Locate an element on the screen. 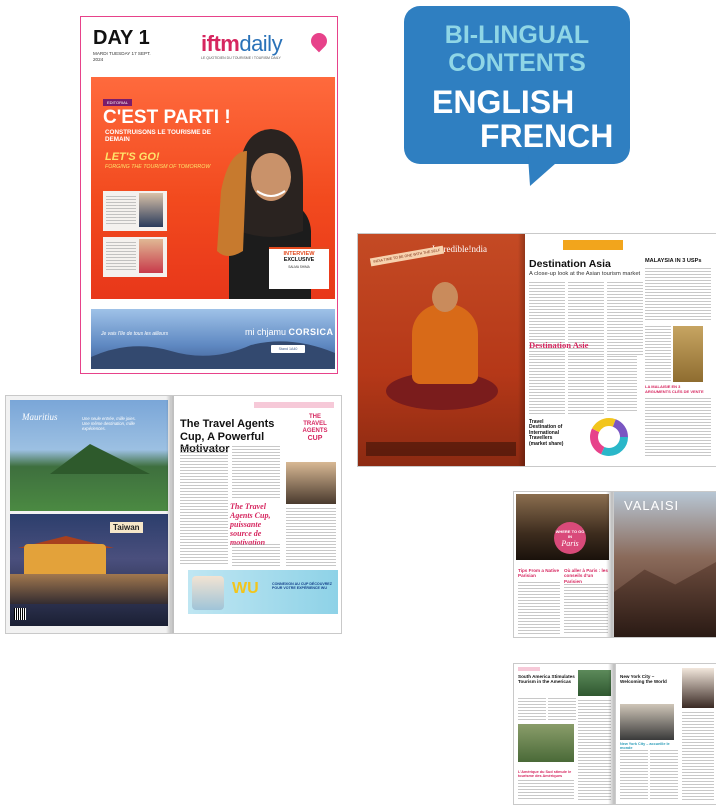  where-to-go-badge: WHERE TO GO IN Paris is located at coordinates (570, 538).